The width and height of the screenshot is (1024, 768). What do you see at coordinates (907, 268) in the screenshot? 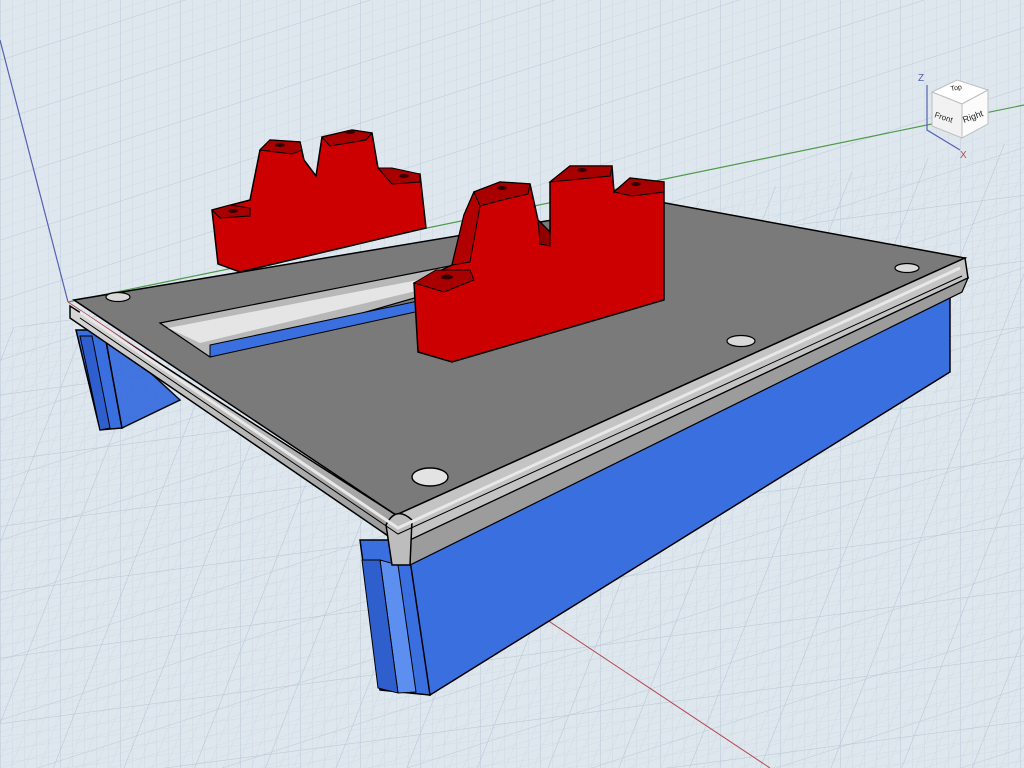
I see `screw-hole-back-right` at bounding box center [907, 268].